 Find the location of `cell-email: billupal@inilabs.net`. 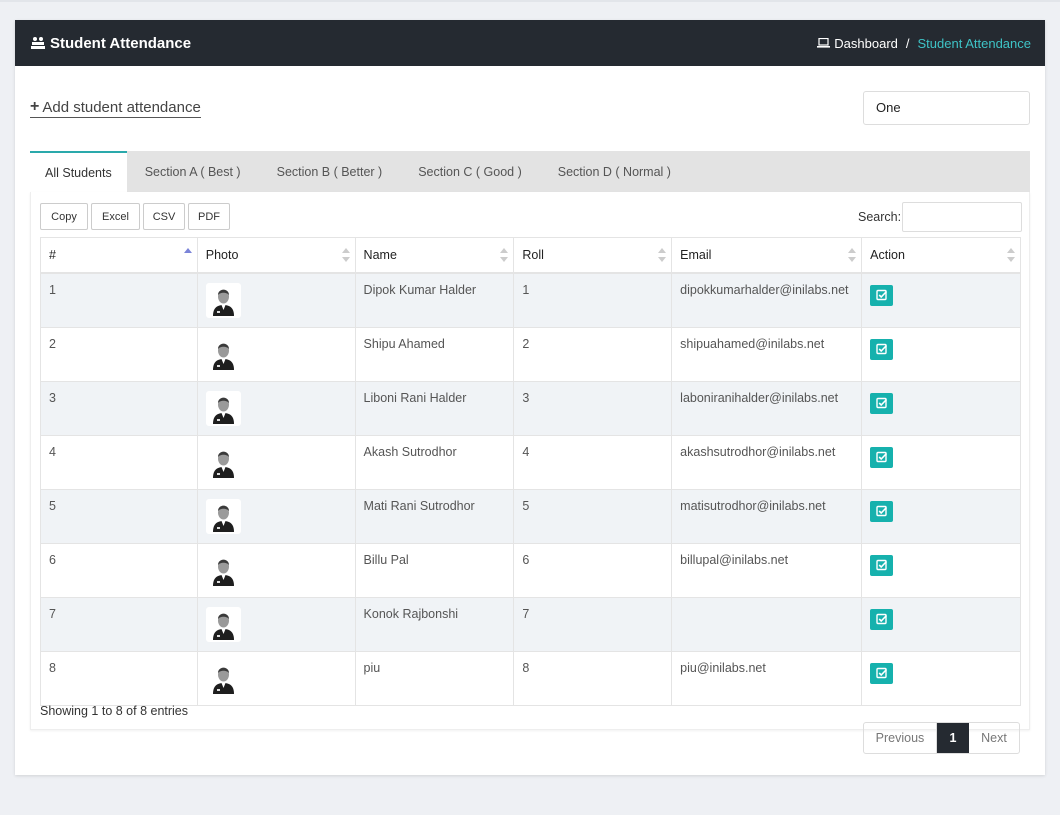

cell-email: billupal@inilabs.net is located at coordinates (767, 570).